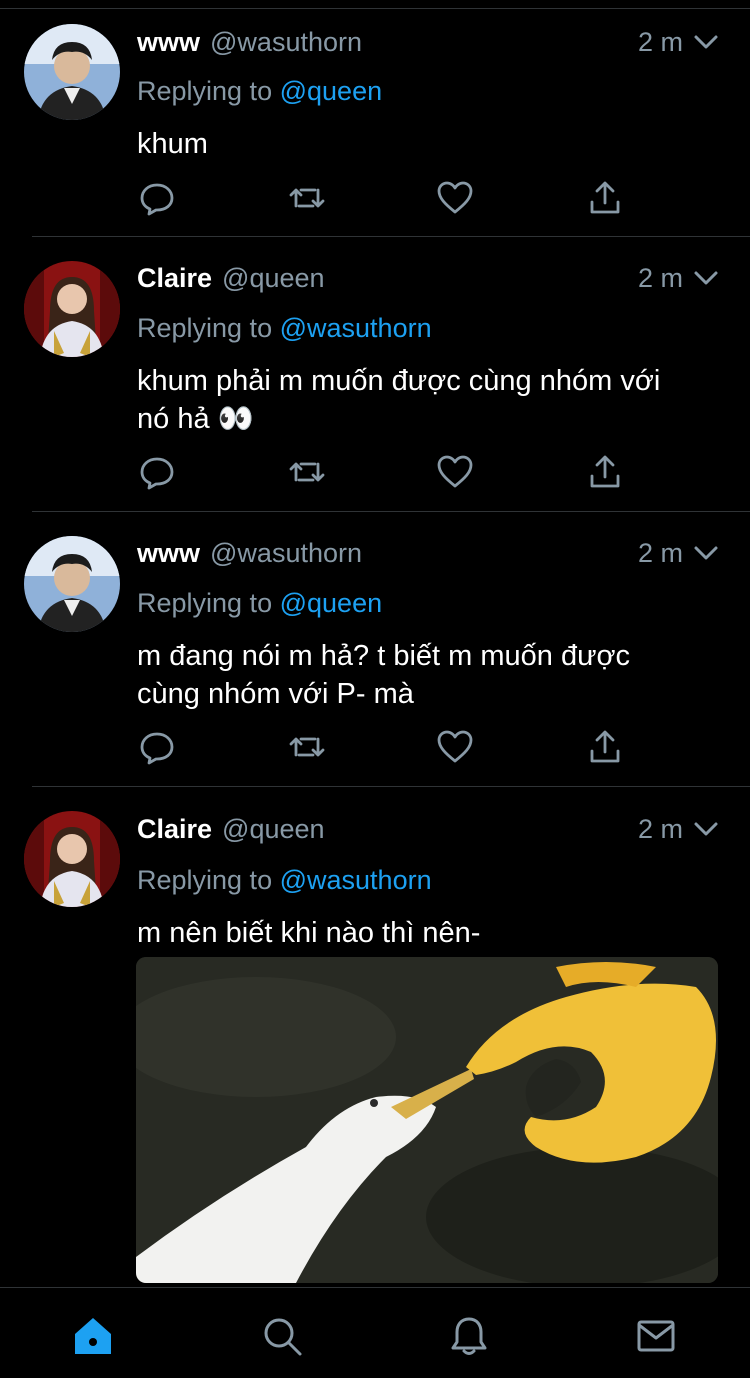 The image size is (750, 1378). I want to click on tweet-text-line: cùng nhóm với P- mà, so click(275, 694).